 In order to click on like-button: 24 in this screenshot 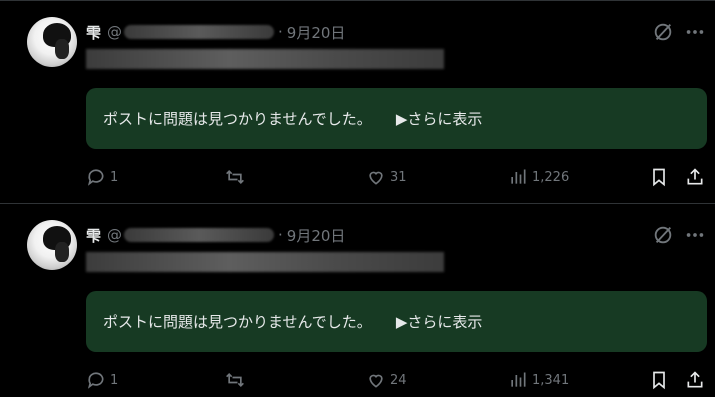, I will do `click(386, 380)`.